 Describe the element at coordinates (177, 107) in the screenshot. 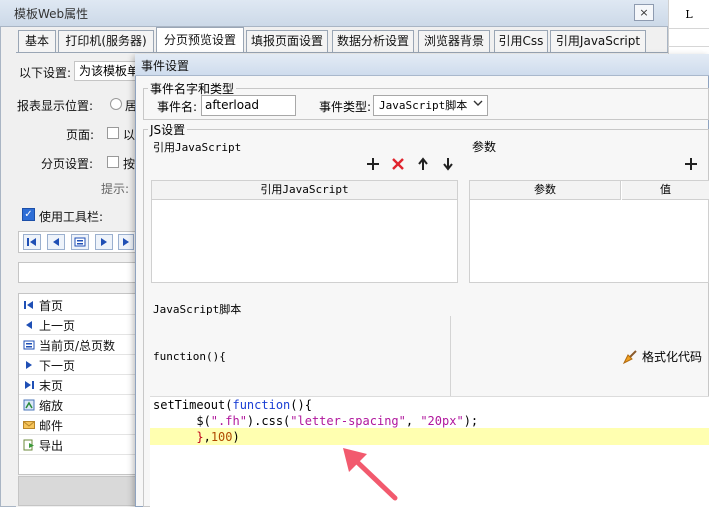

I see `event-name-label: 事件名:` at that location.